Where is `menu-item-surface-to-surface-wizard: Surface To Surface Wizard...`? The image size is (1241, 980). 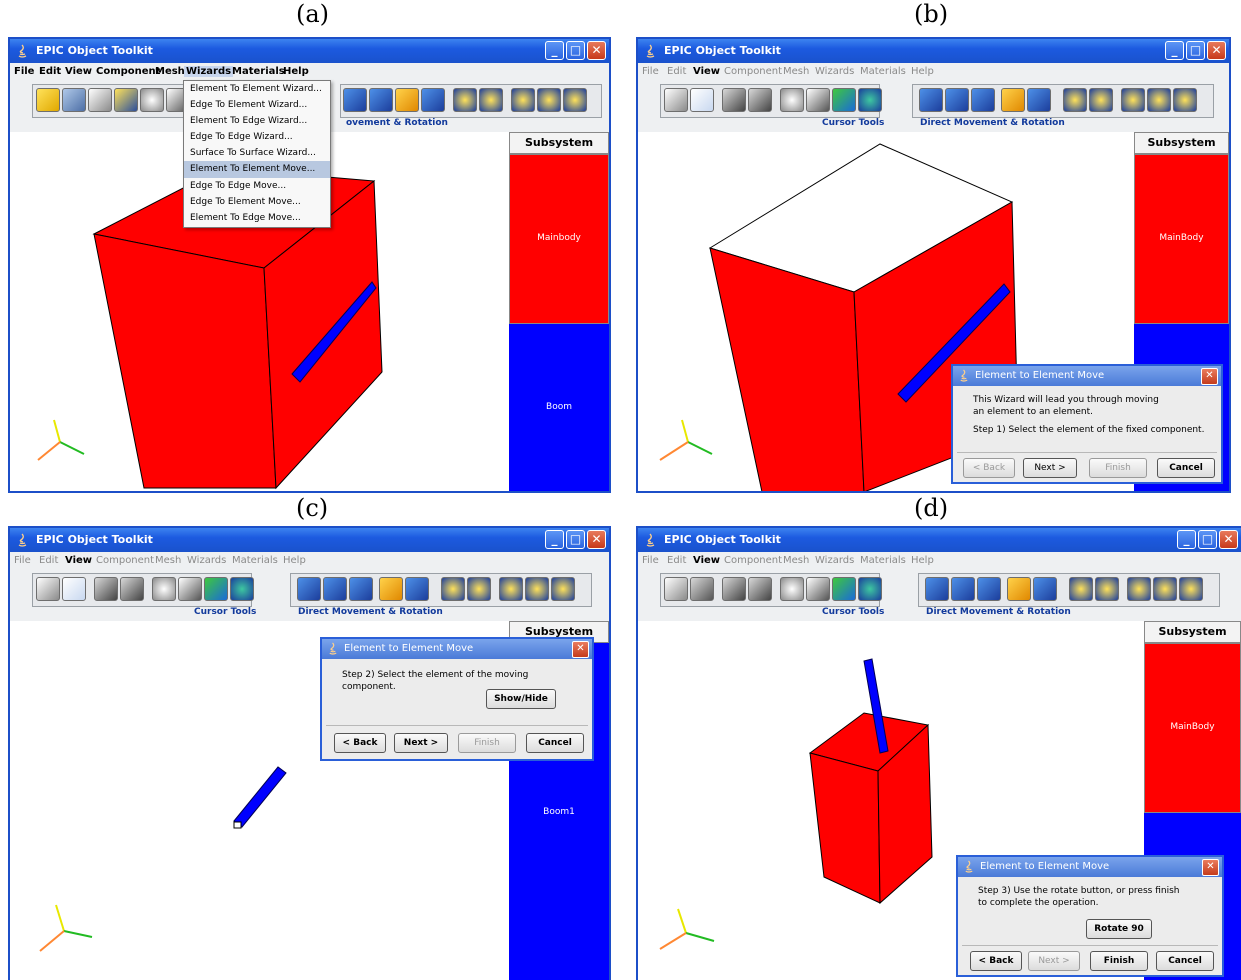
menu-item-surface-to-surface-wizard: Surface To Surface Wizard... is located at coordinates (257, 153).